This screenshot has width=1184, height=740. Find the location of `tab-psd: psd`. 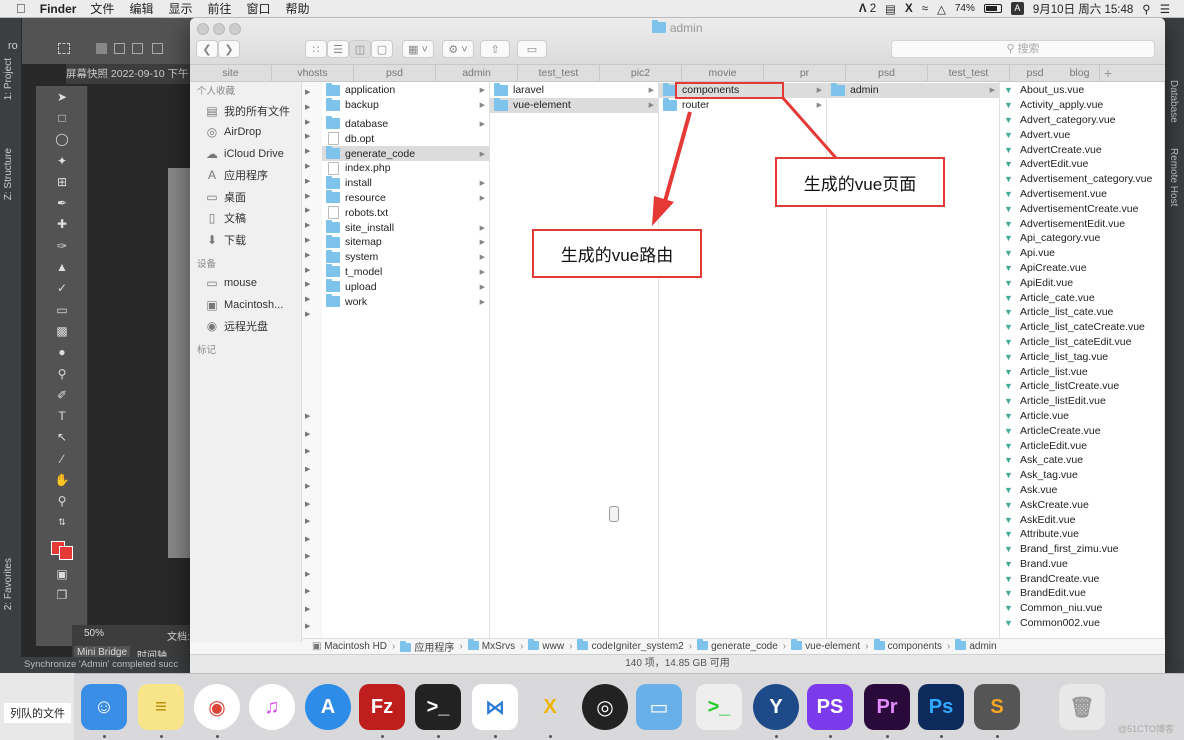

tab-psd: psd is located at coordinates (395, 73).